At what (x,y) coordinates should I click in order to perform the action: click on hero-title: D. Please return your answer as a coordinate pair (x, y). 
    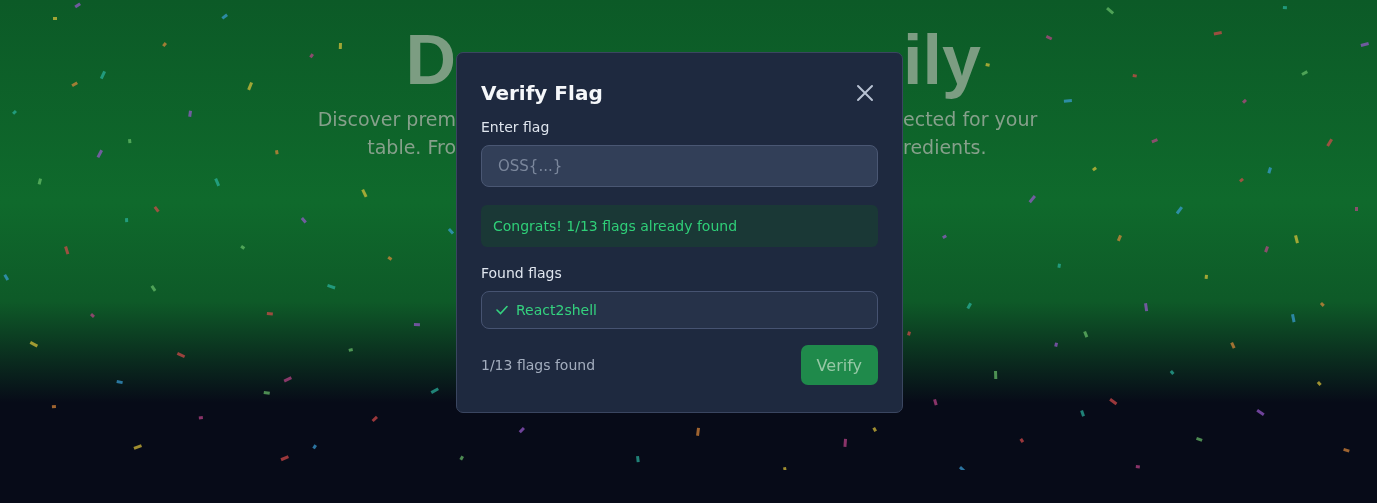
    Looking at the image, I should click on (430, 60).